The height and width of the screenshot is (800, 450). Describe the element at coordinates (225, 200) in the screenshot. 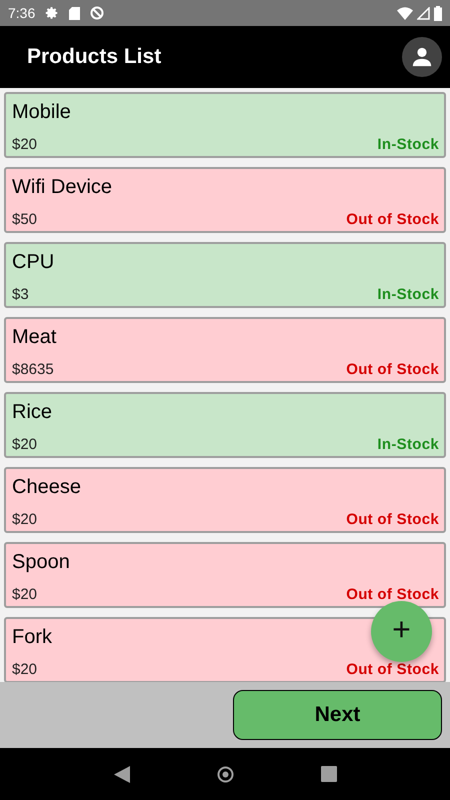

I see `product-card: Wifi Device $50 Out of Stock` at that location.